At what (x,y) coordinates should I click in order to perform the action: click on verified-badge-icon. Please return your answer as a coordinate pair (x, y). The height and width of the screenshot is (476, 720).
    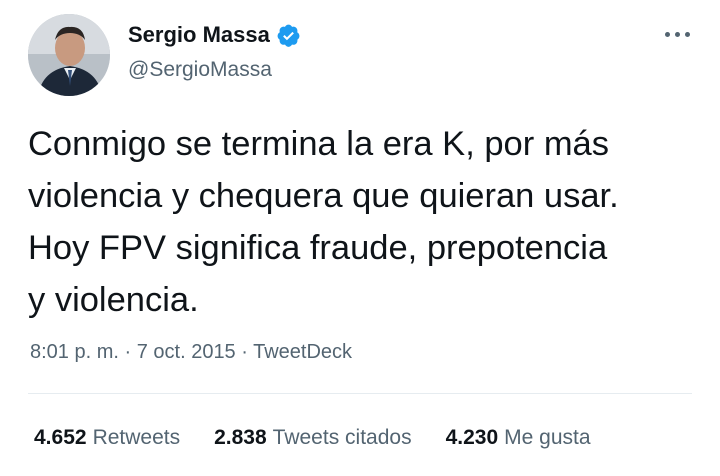
    Looking at the image, I should click on (288, 35).